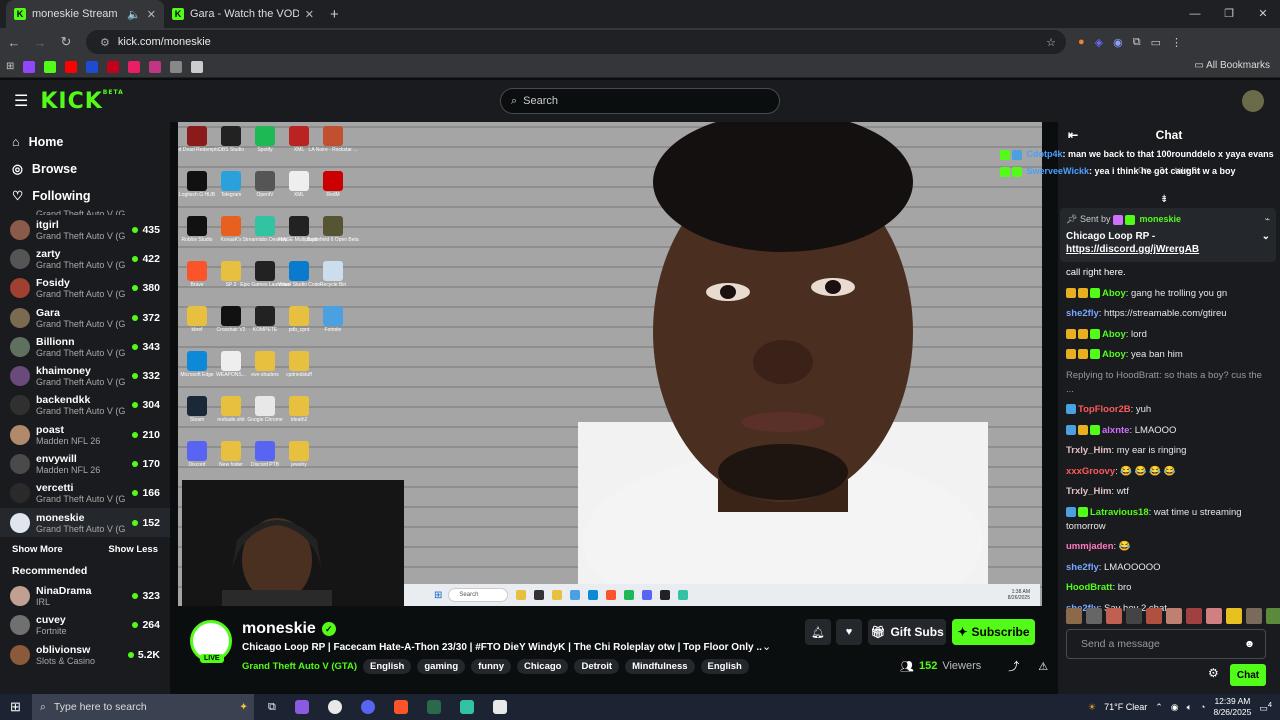  Describe the element at coordinates (85, 405) in the screenshot. I see `channel-row: backendkk Grand Theft Auto V (G... 304` at that location.